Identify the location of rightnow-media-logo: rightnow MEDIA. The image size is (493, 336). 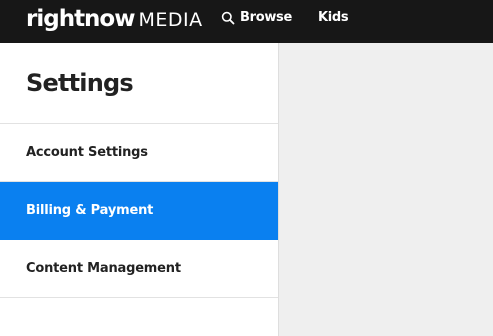
(114, 19).